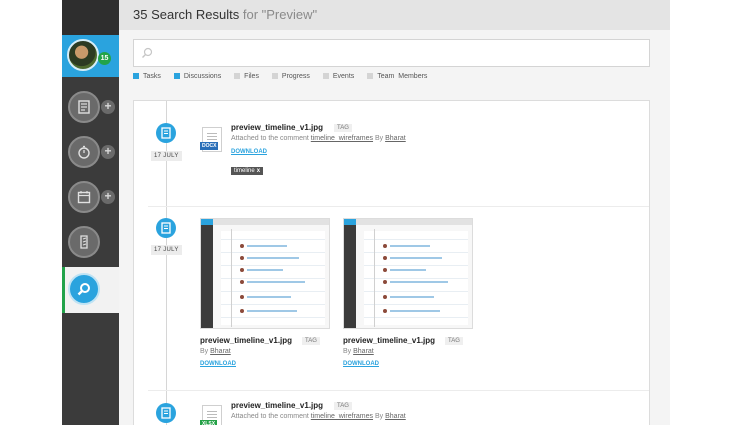 The width and height of the screenshot is (739, 425). I want to click on sidebar: 15 + + +, so click(90, 212).